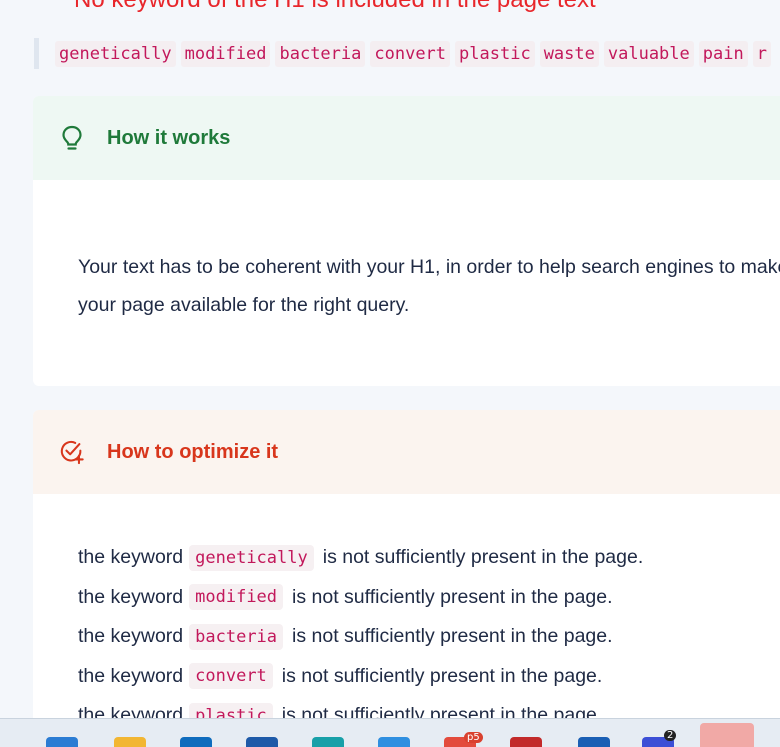 The image size is (780, 747). Describe the element at coordinates (394, 742) in the screenshot. I see `vscode-icon` at that location.